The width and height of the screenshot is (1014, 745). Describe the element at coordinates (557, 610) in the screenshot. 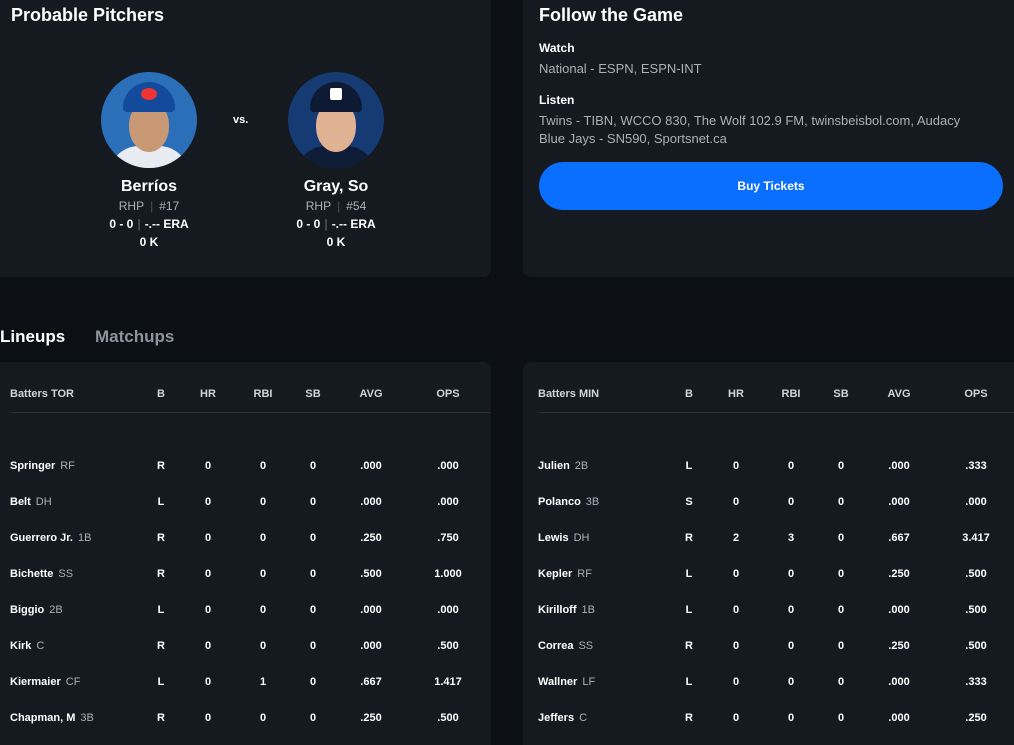

I see `batter-name: Kirilloff` at that location.